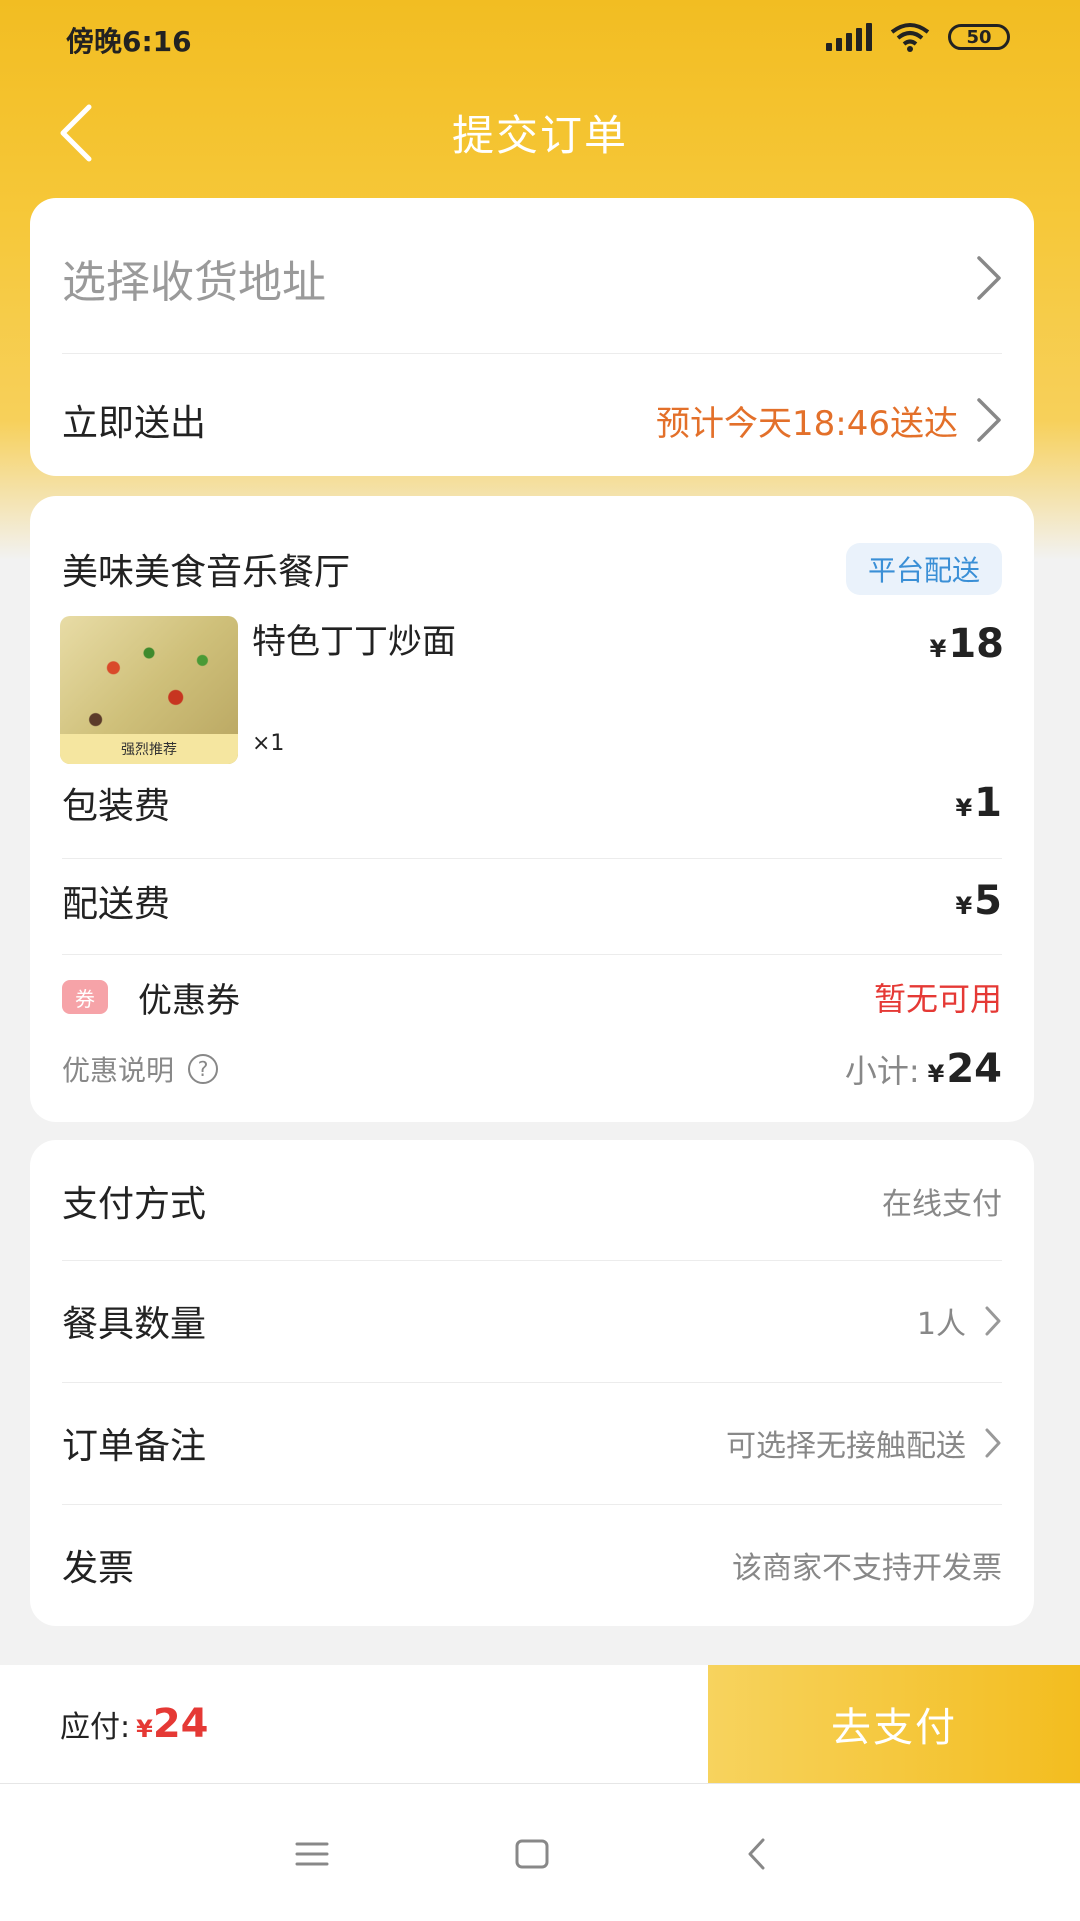 This screenshot has height=1921, width=1080. Describe the element at coordinates (180, 1724) in the screenshot. I see `payable-value: 24` at that location.